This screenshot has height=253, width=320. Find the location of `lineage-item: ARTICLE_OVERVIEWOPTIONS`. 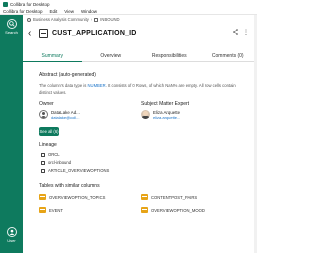

lineage-item: ARTICLE_OVERVIEWOPTIONS is located at coordinates (75, 170).